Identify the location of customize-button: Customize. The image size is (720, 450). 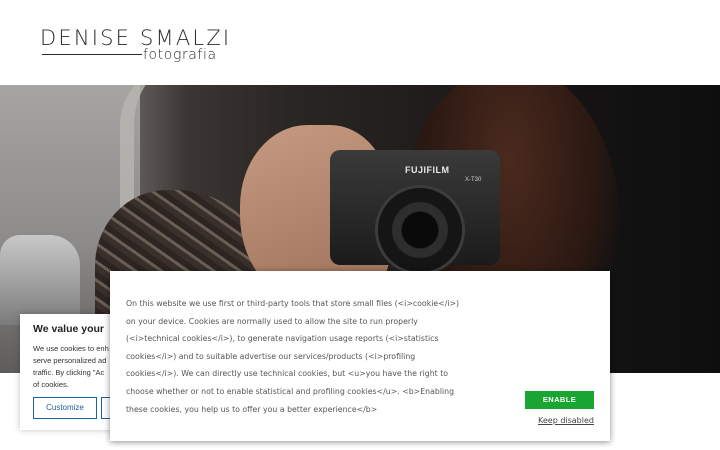
(65, 408).